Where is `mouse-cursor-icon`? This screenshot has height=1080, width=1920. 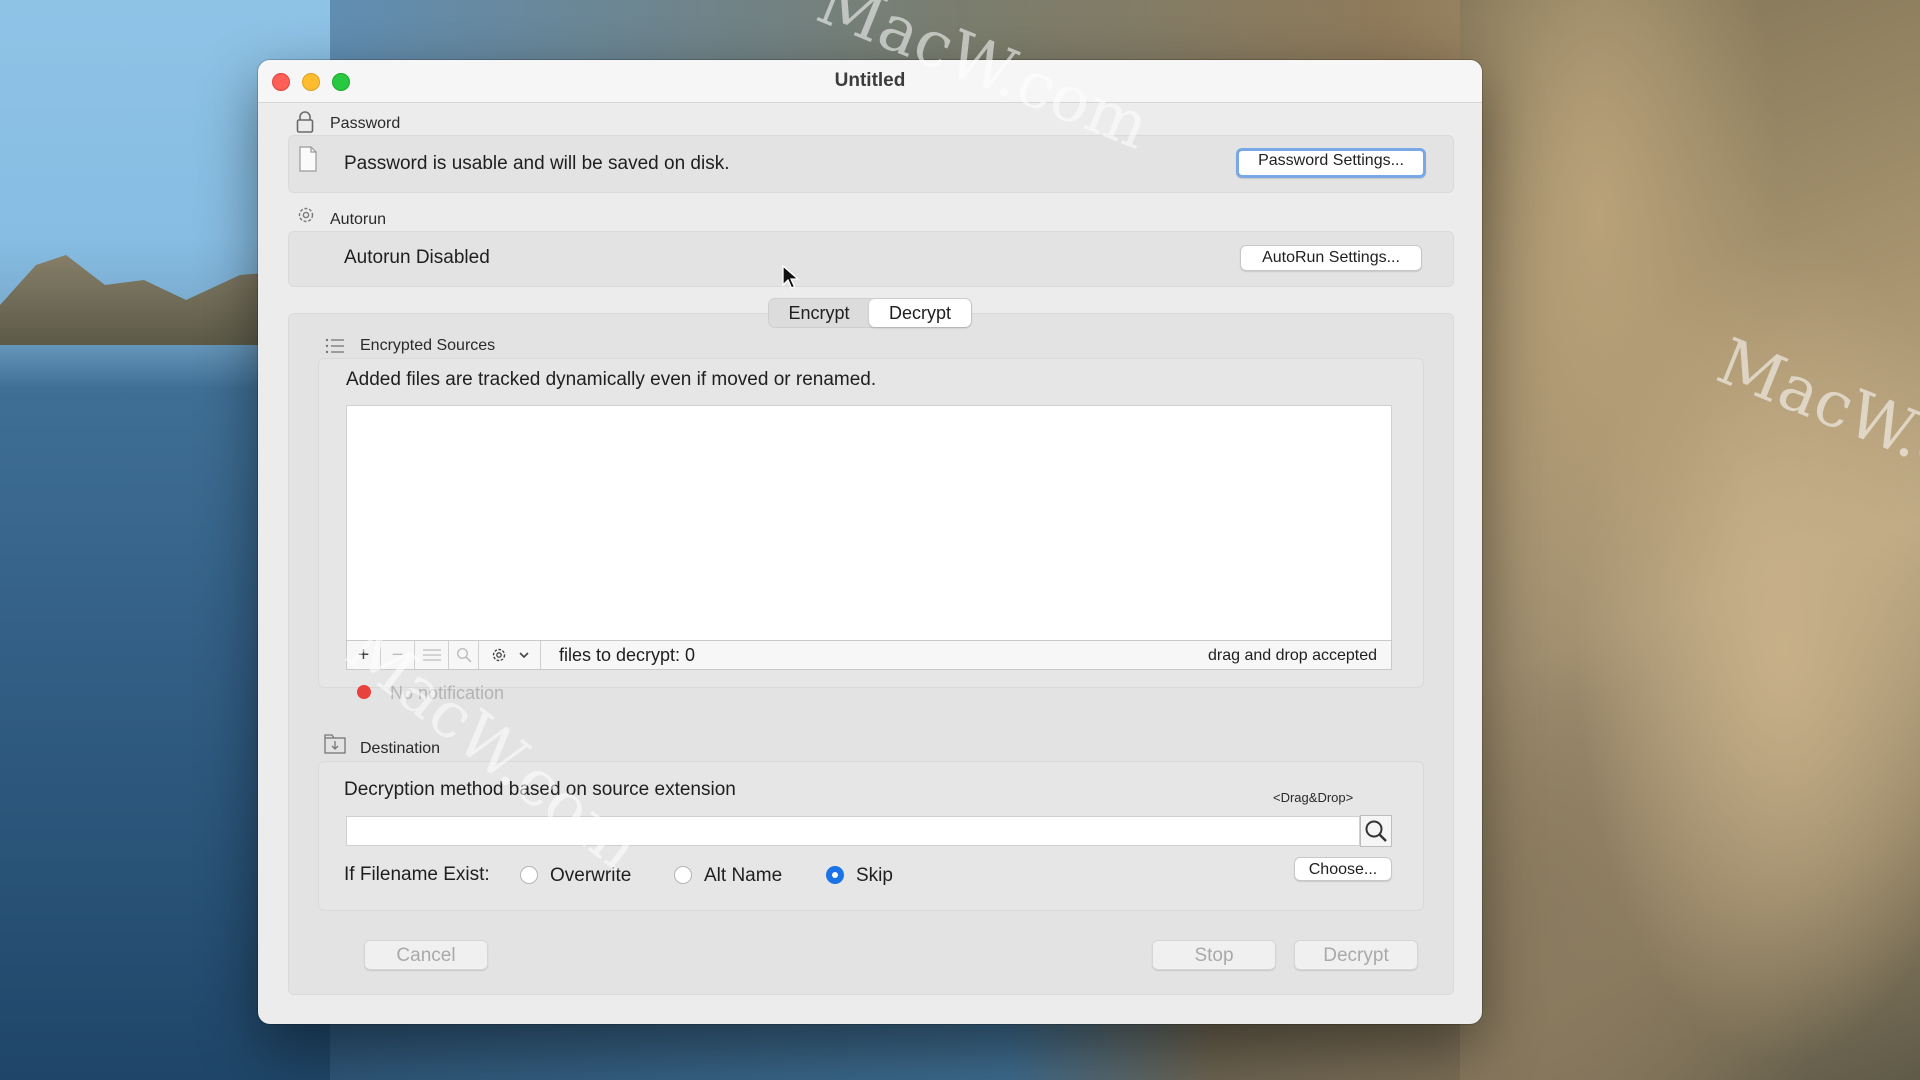
mouse-cursor-icon is located at coordinates (791, 277).